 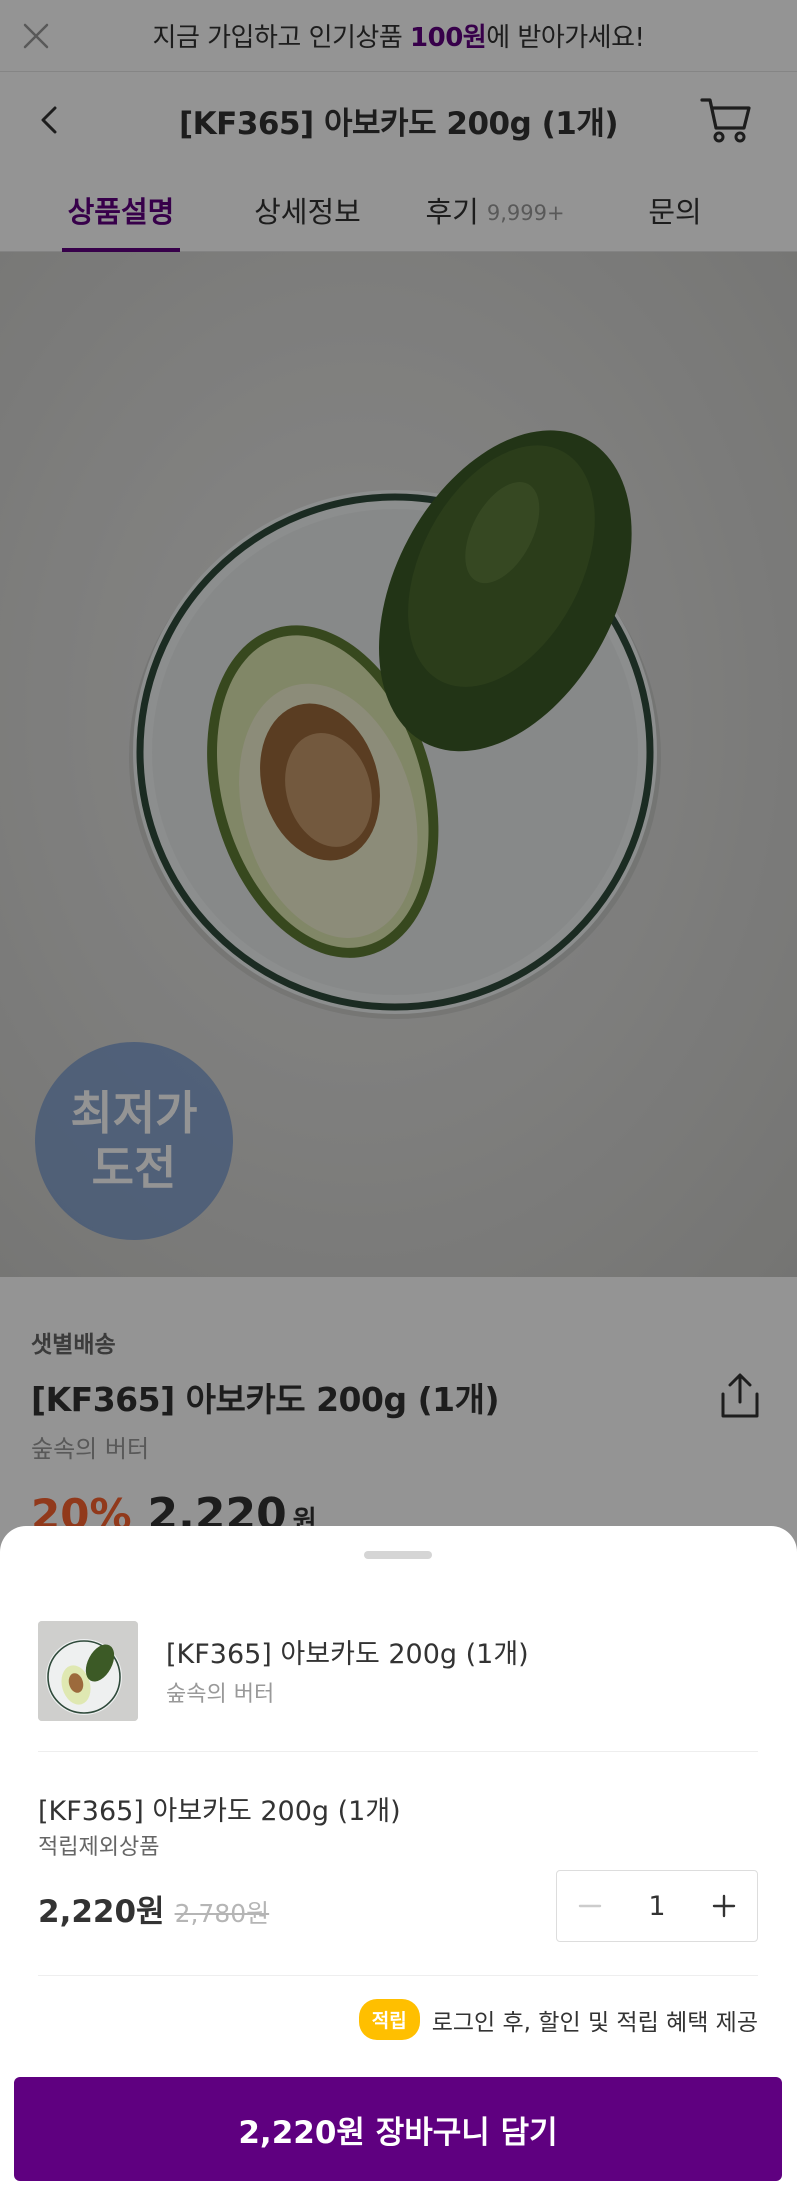 I want to click on benefit-text: 로그인 후, 할인 및 적립 혜택 제공, so click(x=594, y=2022).